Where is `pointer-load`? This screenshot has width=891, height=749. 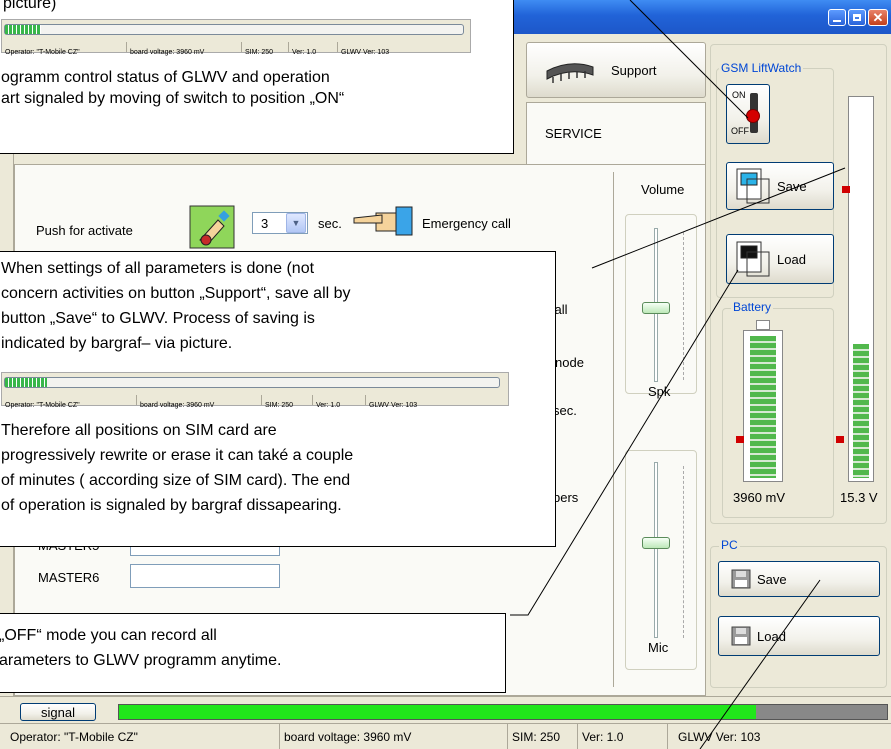 pointer-load is located at coordinates (624, 442).